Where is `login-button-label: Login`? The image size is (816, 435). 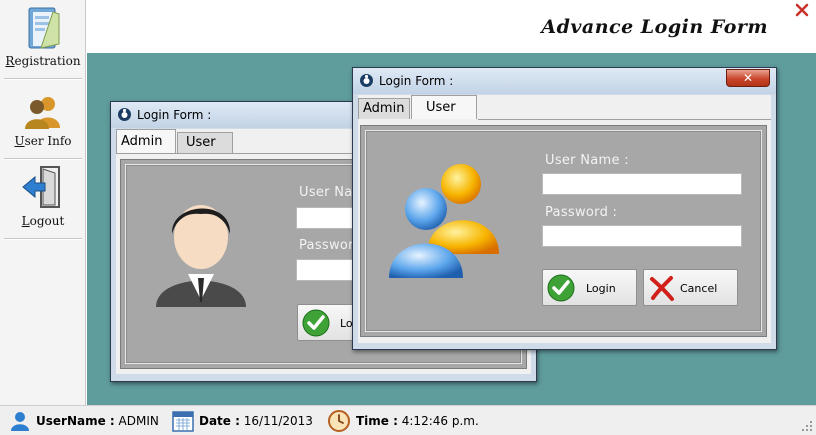 login-button-label: Login is located at coordinates (601, 288).